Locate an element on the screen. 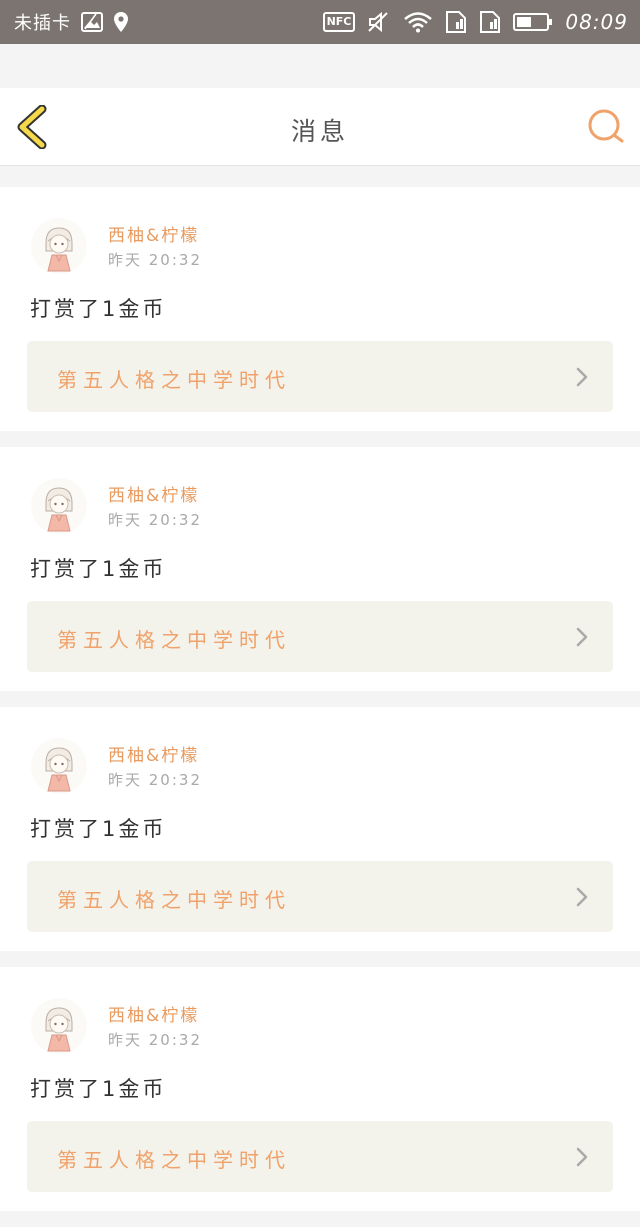 This screenshot has height=1227, width=640. battery-icon is located at coordinates (533, 22).